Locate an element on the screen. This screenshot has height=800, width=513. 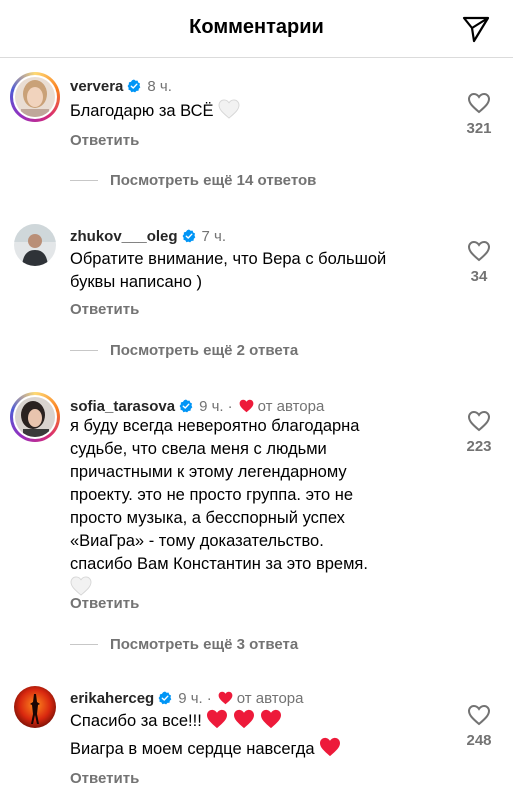
comment-line-text: Виагра в моем сердце навсегда is located at coordinates (192, 749).